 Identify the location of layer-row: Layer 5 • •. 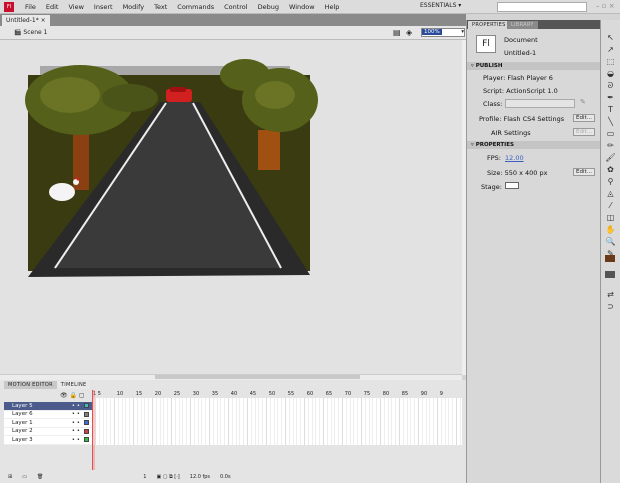
(48, 406).